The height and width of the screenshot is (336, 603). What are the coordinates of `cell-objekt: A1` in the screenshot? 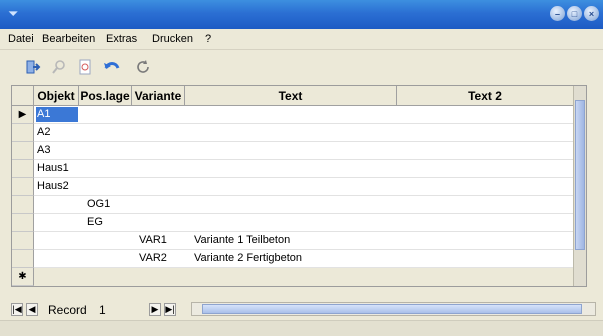 It's located at (43, 114).